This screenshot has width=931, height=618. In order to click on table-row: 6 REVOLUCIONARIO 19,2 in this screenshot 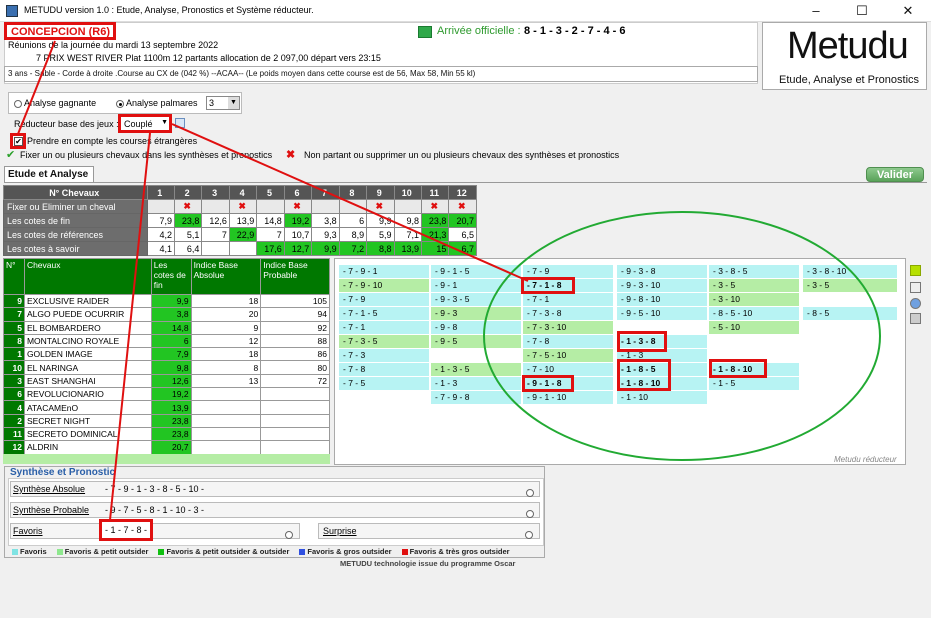, I will do `click(166, 394)`.